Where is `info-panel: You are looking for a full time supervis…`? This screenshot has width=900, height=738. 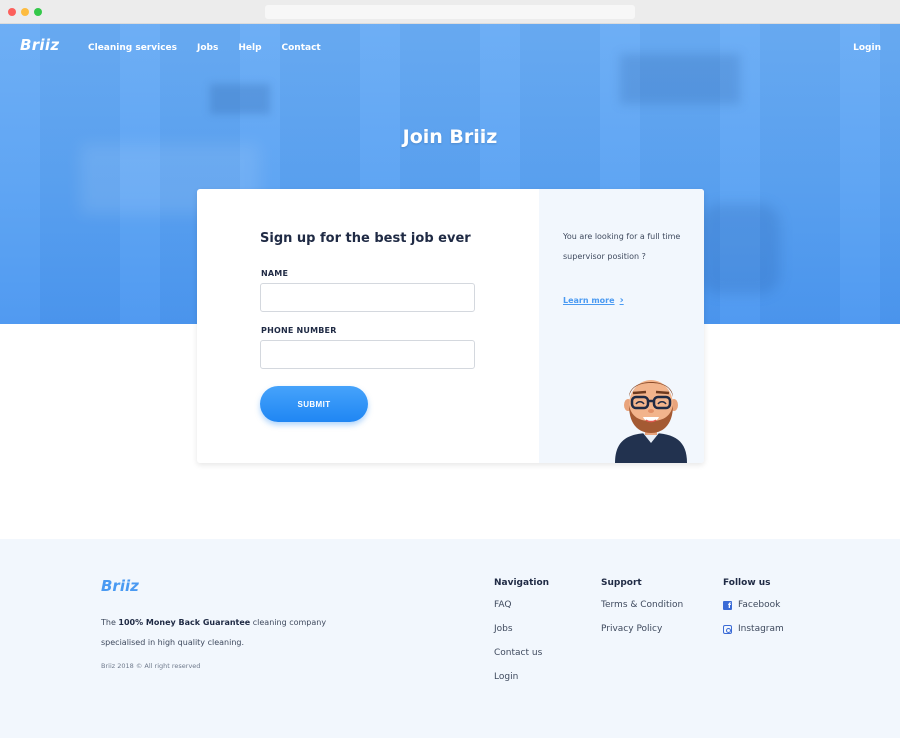 info-panel: You are looking for a full time supervis… is located at coordinates (621, 326).